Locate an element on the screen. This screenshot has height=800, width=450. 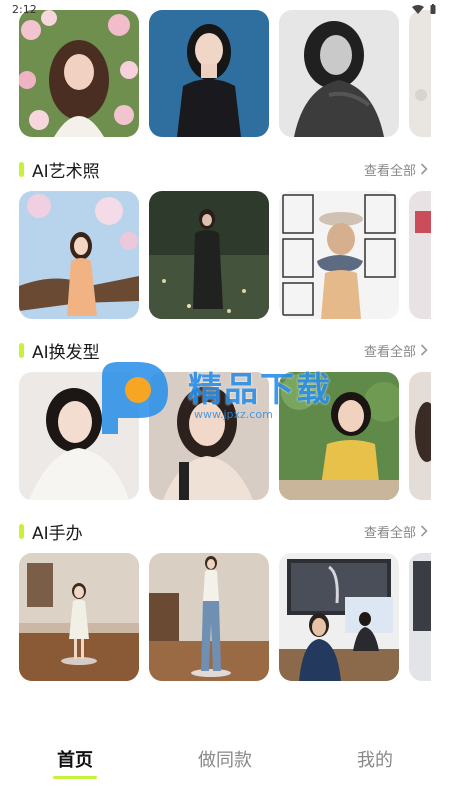
status-icons is located at coordinates (424, 9).